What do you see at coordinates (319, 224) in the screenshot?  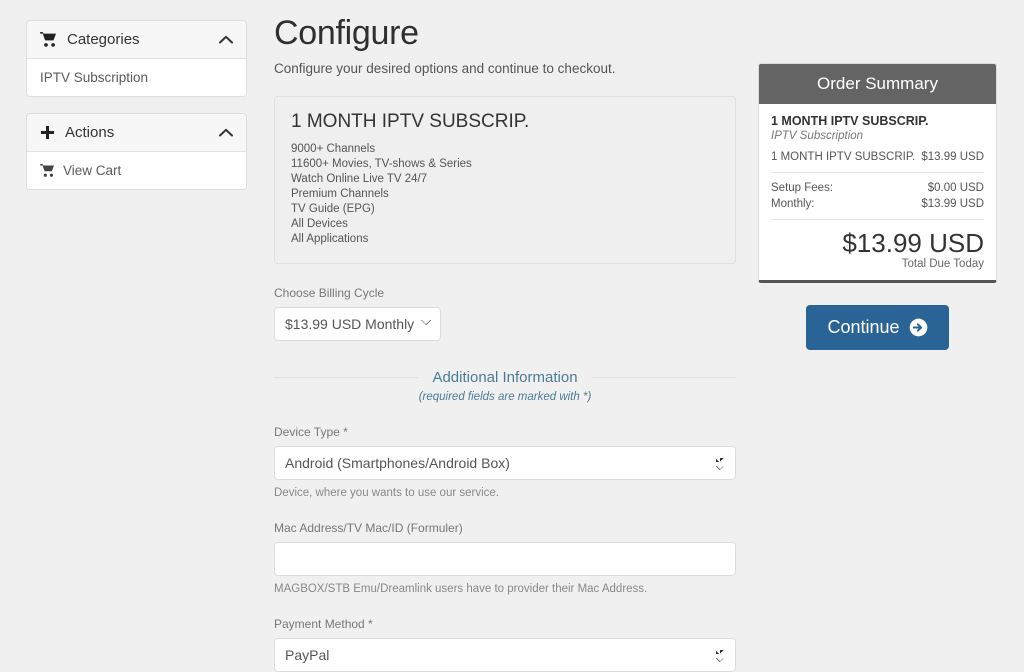 I see `product-feature: All Devices` at bounding box center [319, 224].